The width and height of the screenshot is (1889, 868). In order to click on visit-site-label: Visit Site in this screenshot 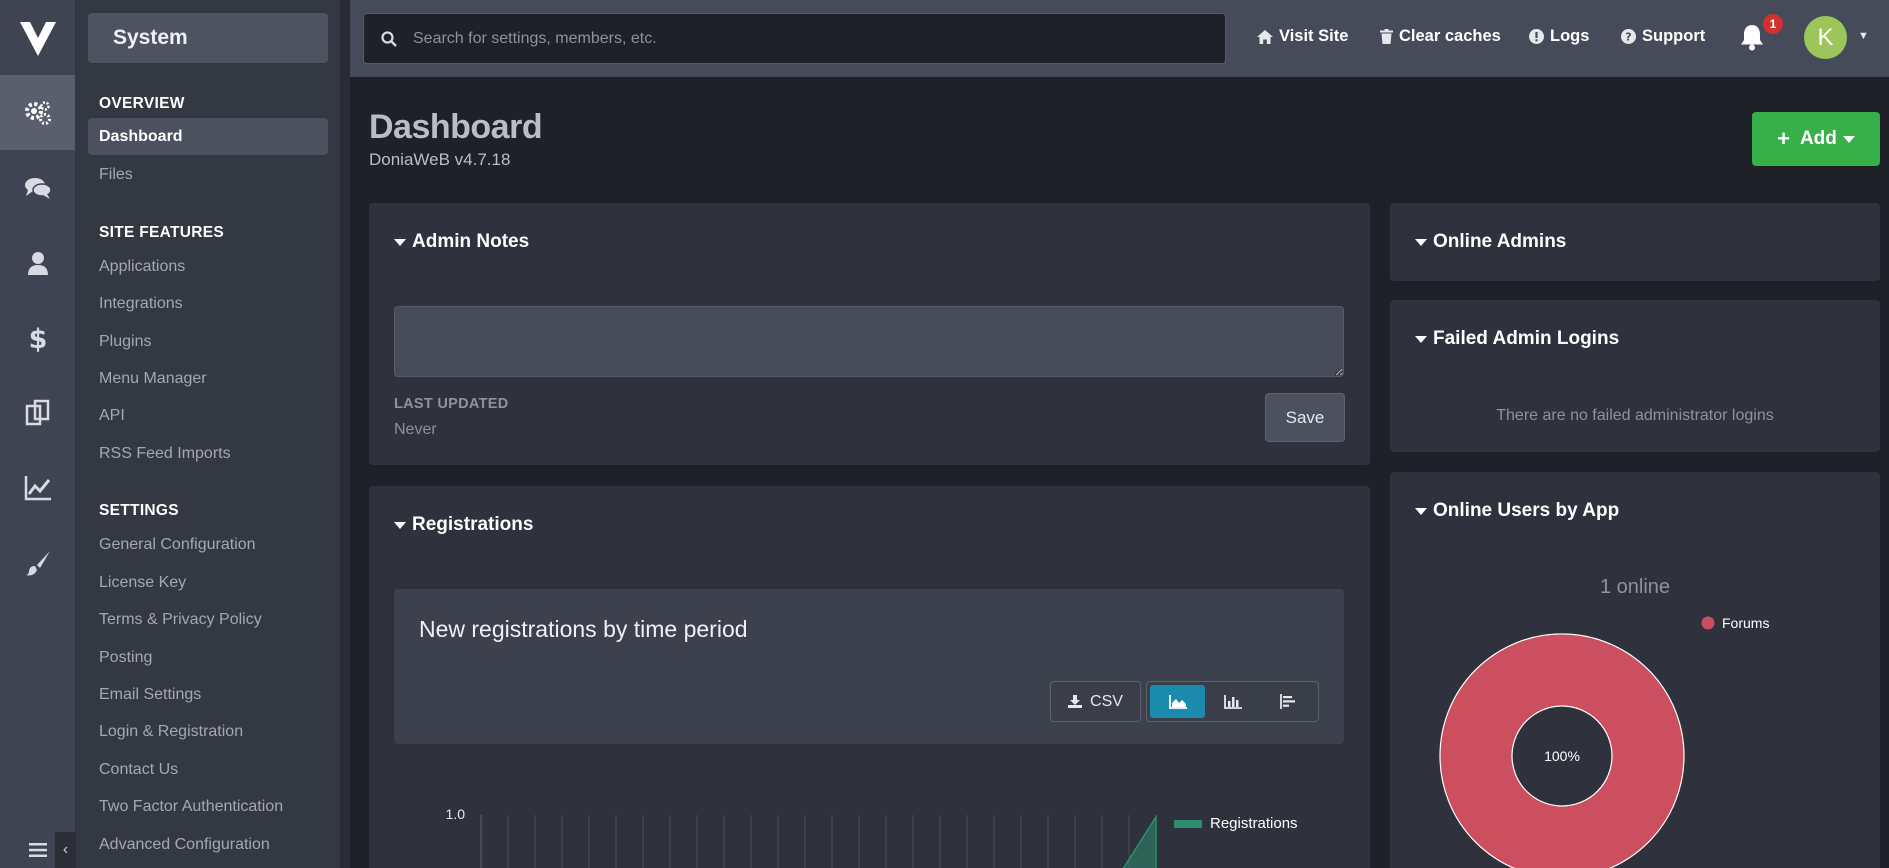, I will do `click(1314, 36)`.